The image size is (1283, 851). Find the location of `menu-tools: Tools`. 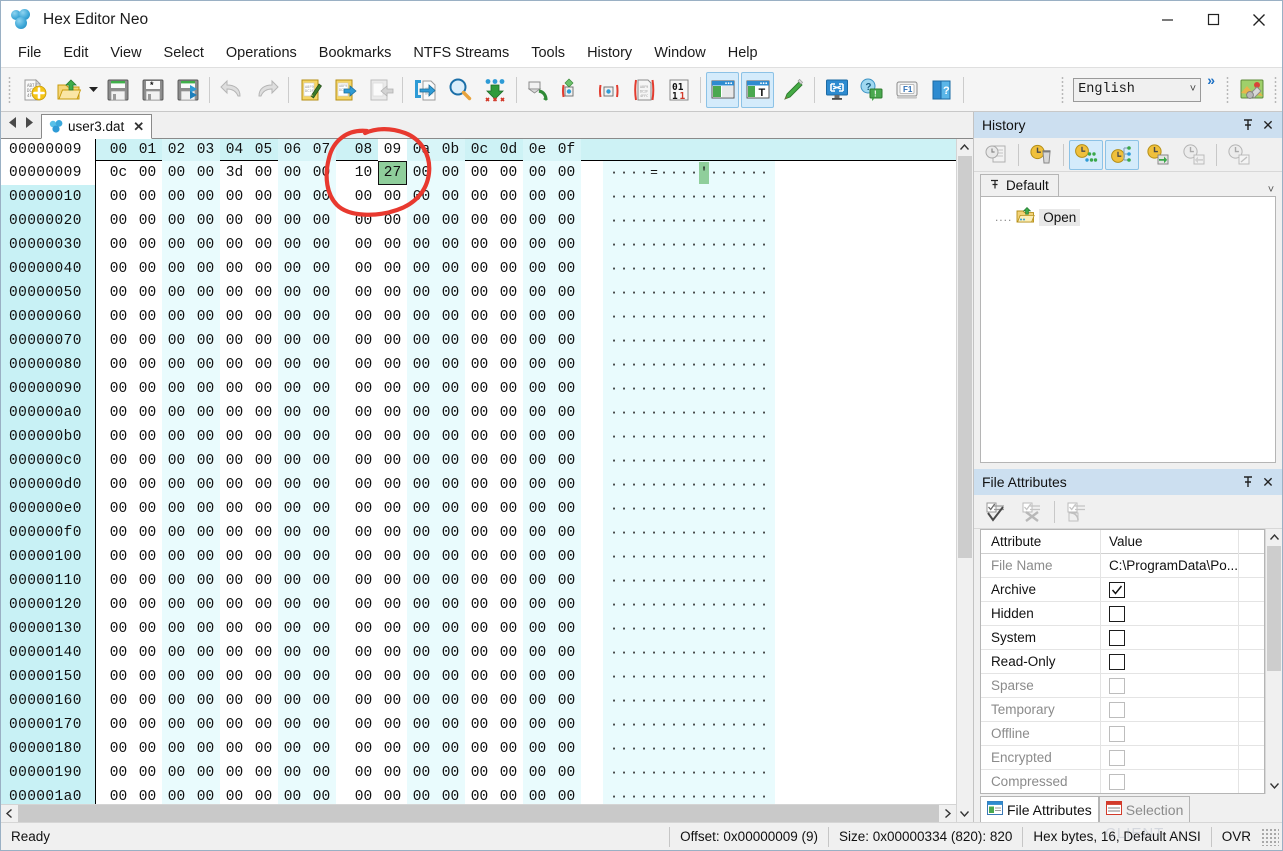

menu-tools: Tools is located at coordinates (548, 53).